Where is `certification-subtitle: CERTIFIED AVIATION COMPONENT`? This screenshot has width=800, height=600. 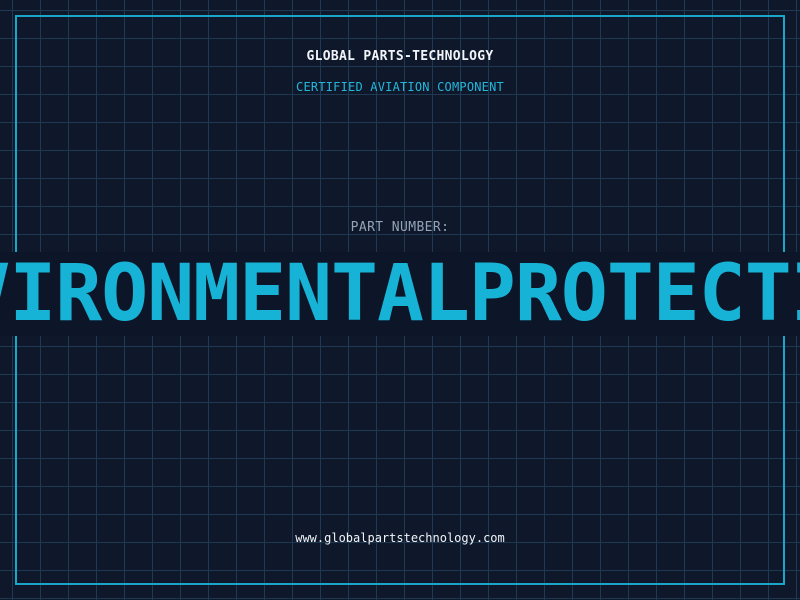
certification-subtitle: CERTIFIED AVIATION COMPONENT is located at coordinates (400, 87).